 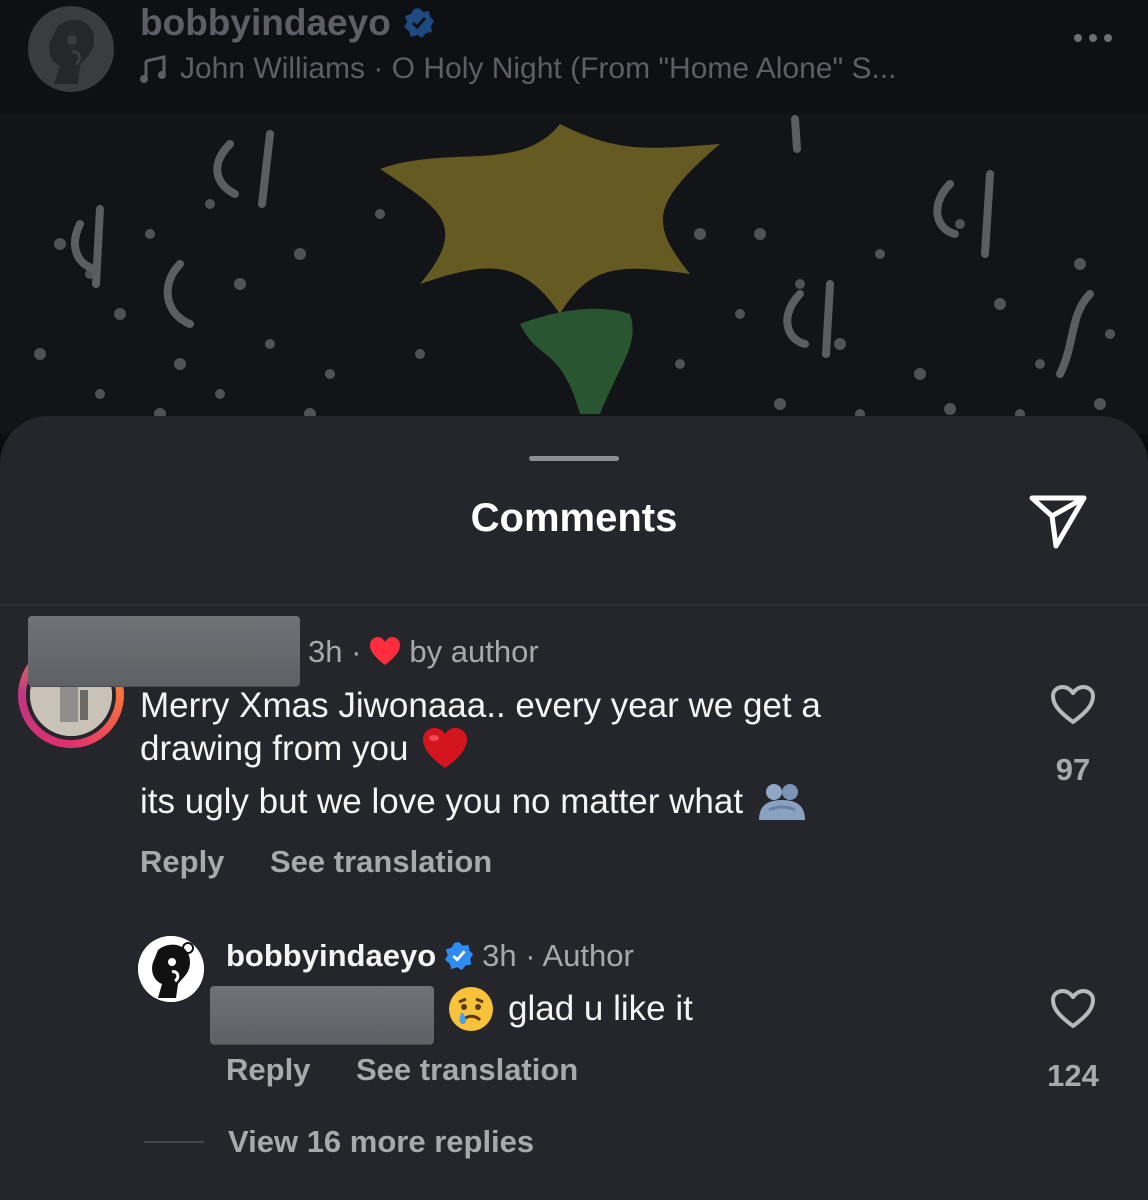 What do you see at coordinates (574, 518) in the screenshot?
I see `comments-title: Comments` at bounding box center [574, 518].